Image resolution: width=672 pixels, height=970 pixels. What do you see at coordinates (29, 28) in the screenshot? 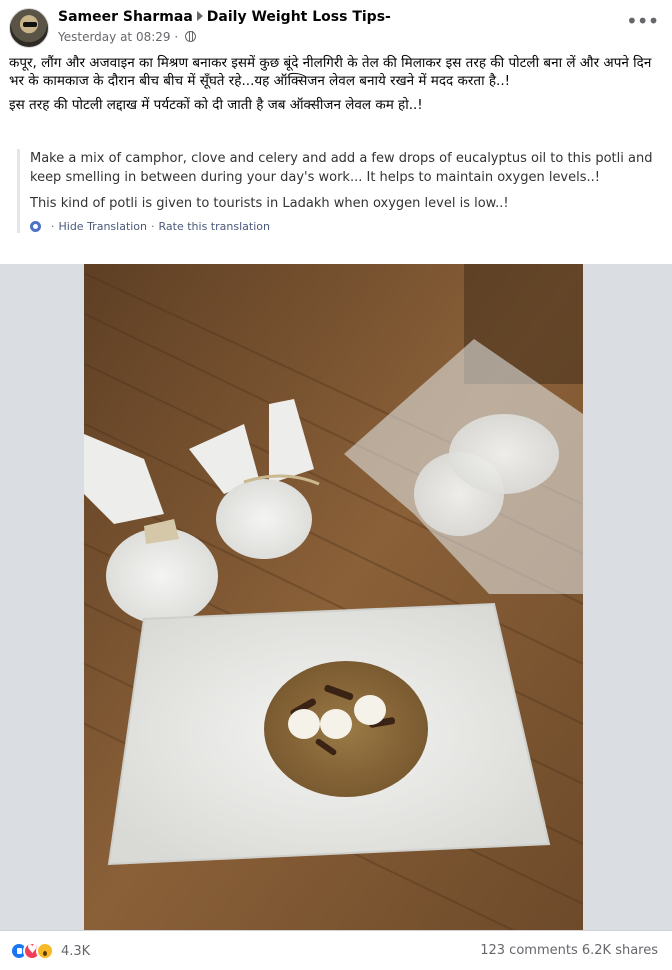
I see `author-avatar` at bounding box center [29, 28].